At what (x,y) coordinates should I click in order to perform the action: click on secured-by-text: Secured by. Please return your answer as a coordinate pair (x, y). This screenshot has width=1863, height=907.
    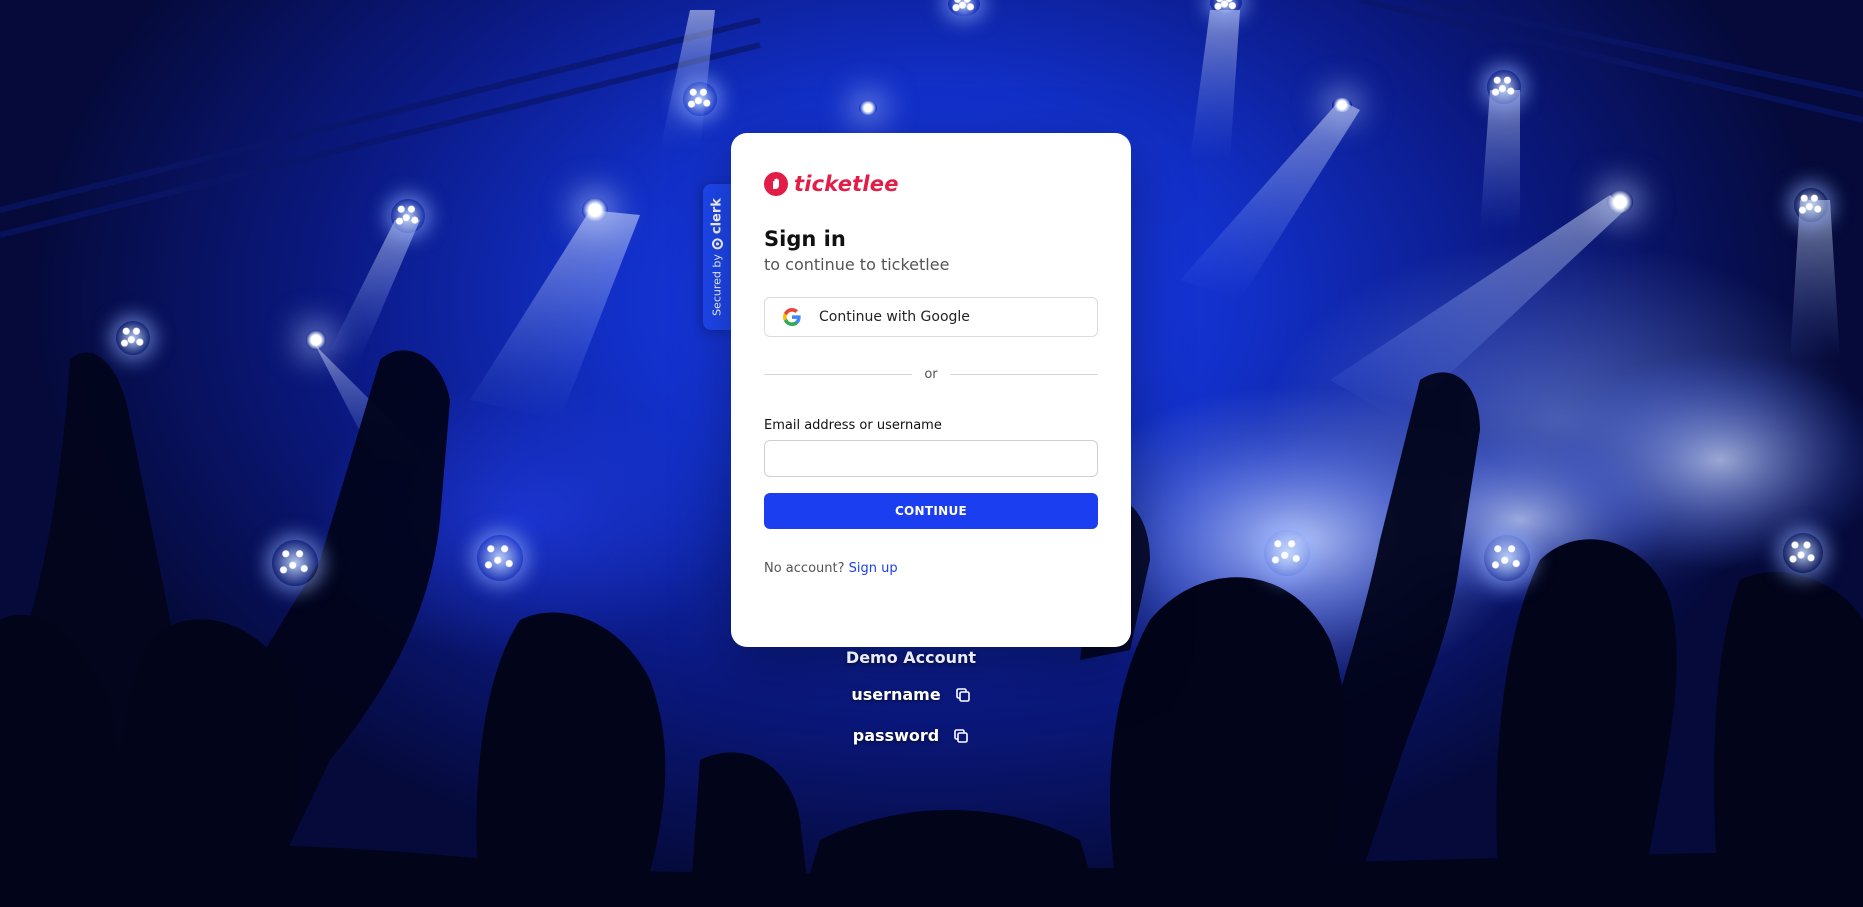
    Looking at the image, I should click on (717, 285).